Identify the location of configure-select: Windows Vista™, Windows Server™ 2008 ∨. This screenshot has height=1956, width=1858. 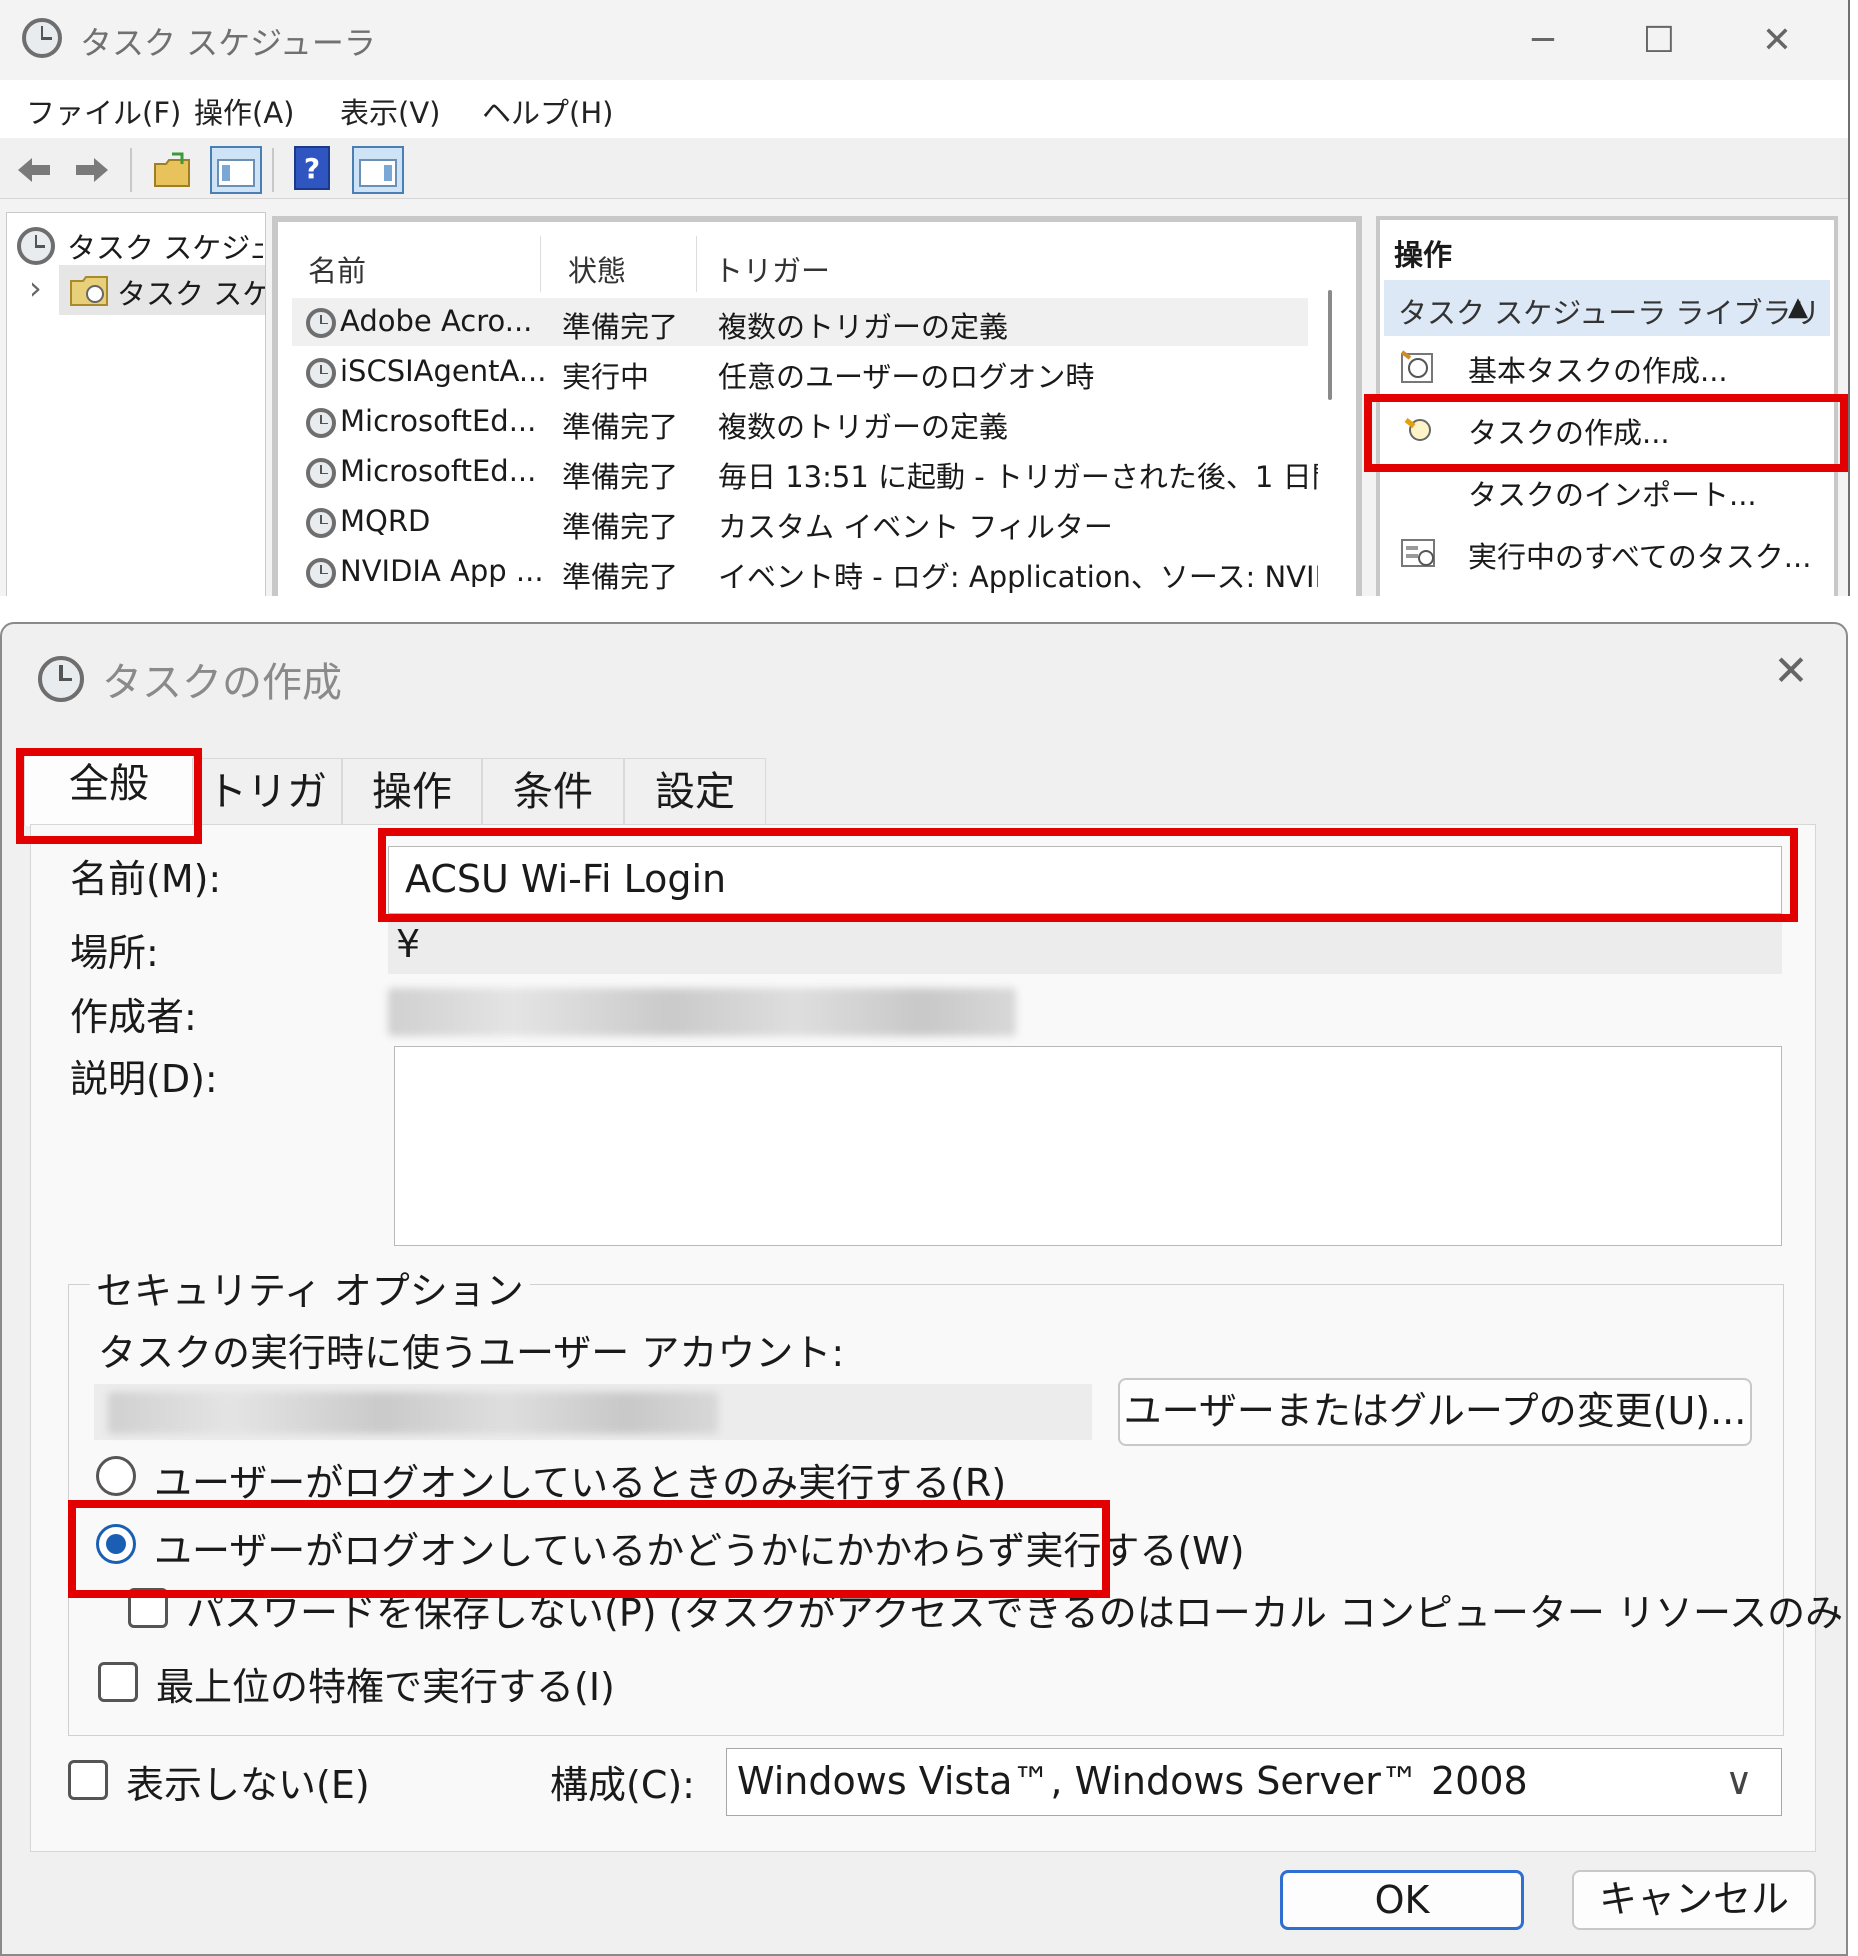
(1254, 1782).